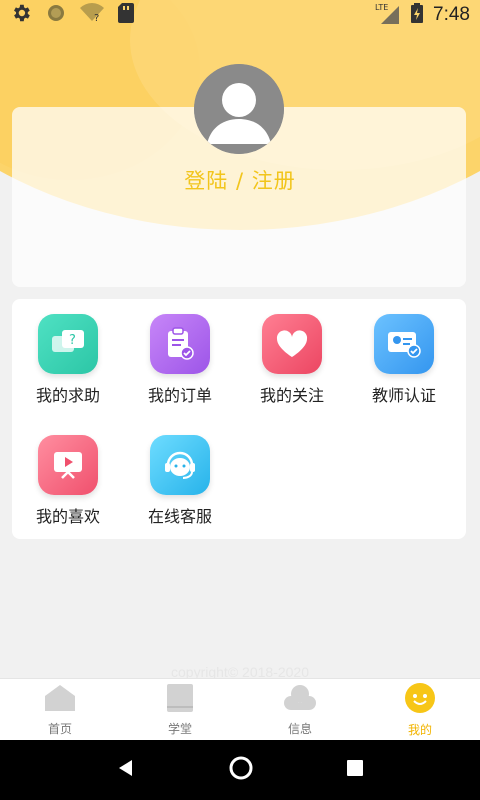  I want to click on circle-icon, so click(56, 15).